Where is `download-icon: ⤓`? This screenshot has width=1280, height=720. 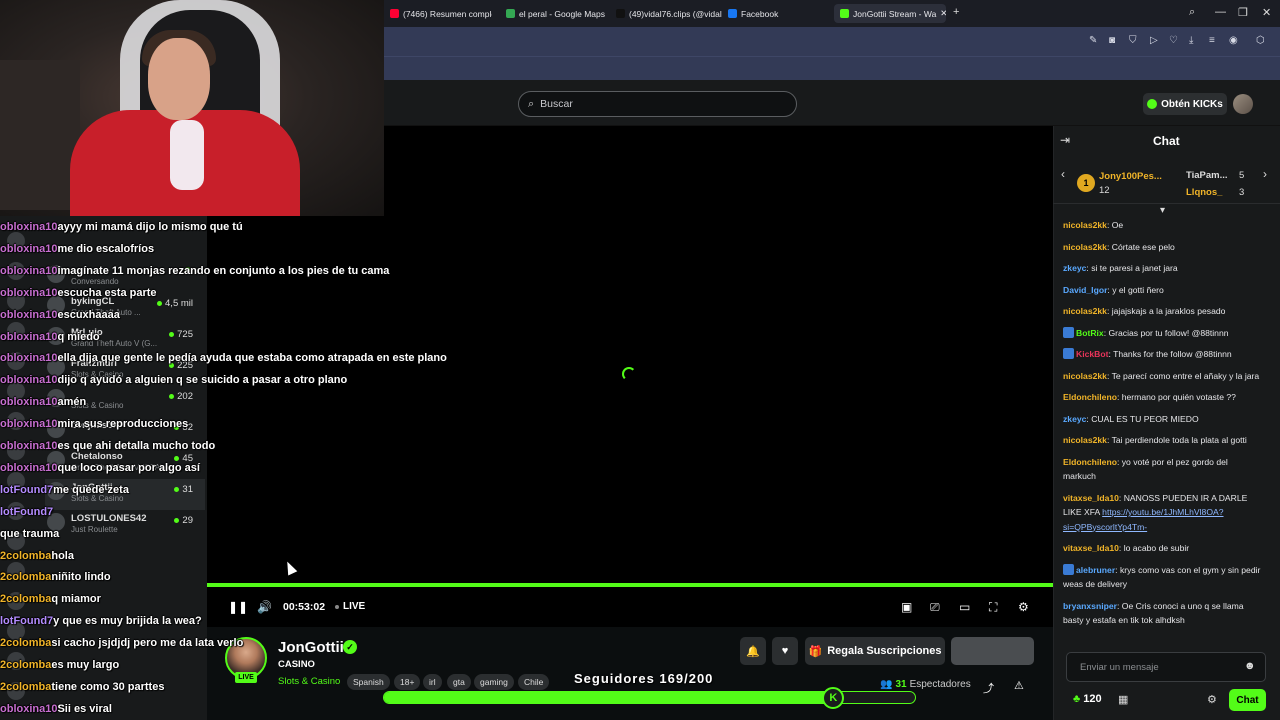 download-icon: ⤓ is located at coordinates (1191, 40).